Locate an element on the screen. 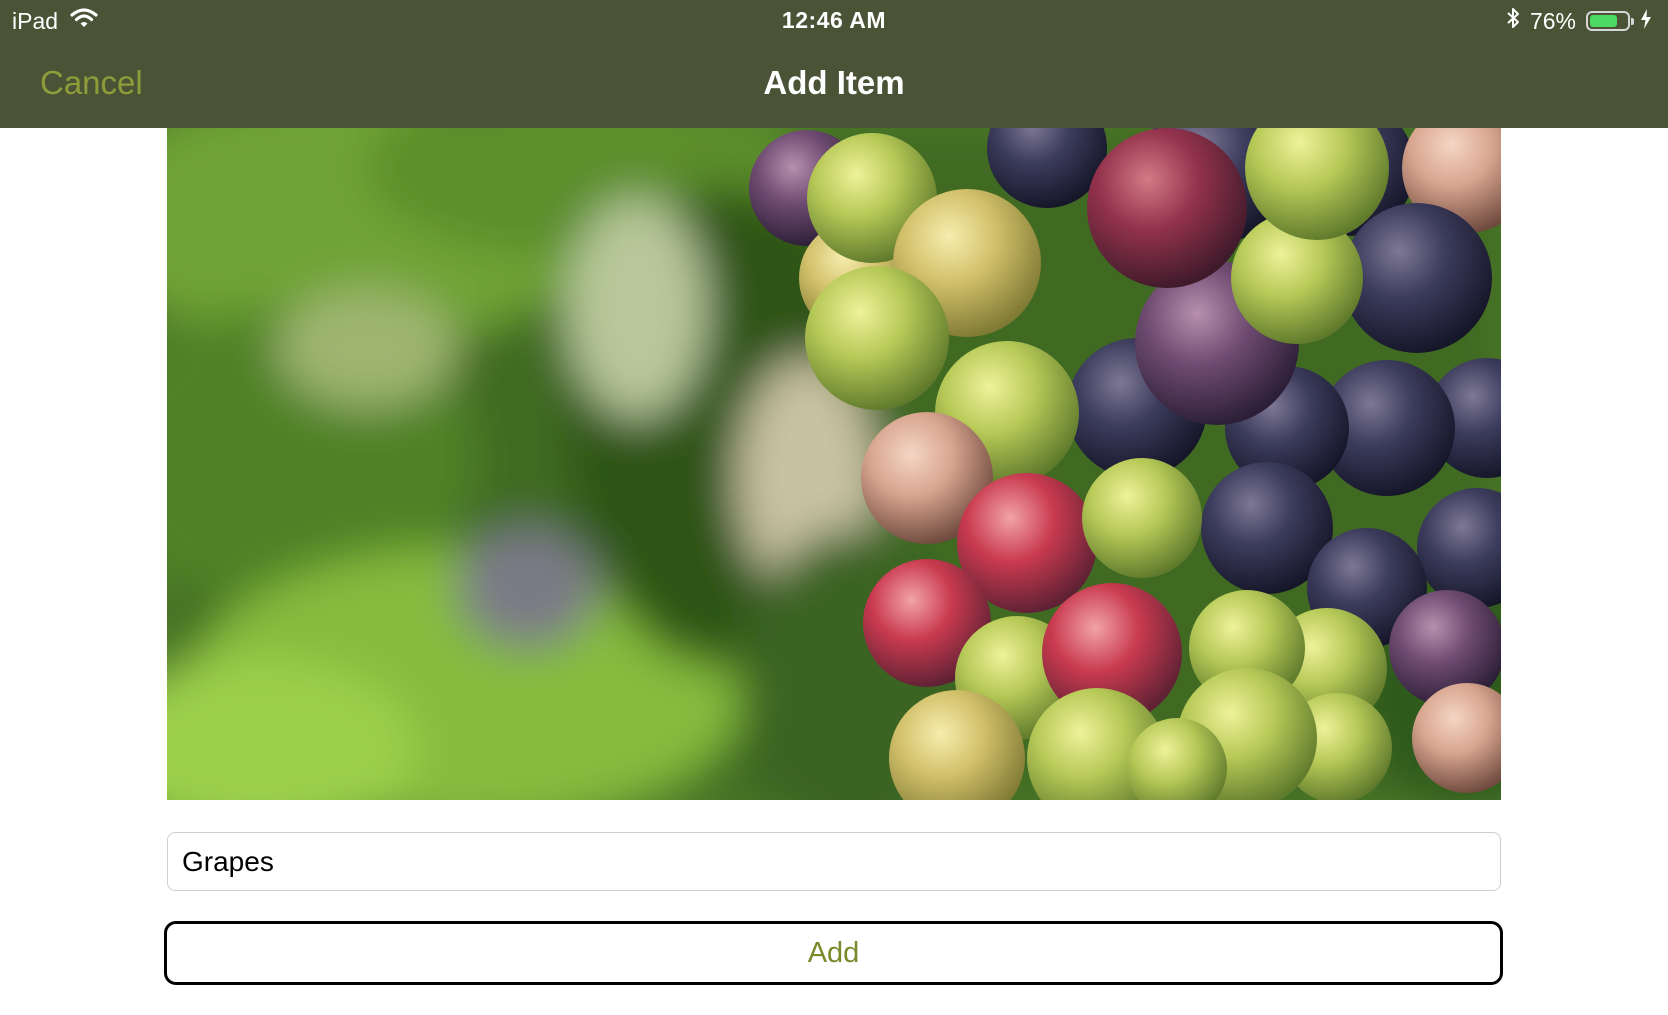 This screenshot has height=1015, width=1668. navigation-bar: Cancel Add Item is located at coordinates (834, 84).